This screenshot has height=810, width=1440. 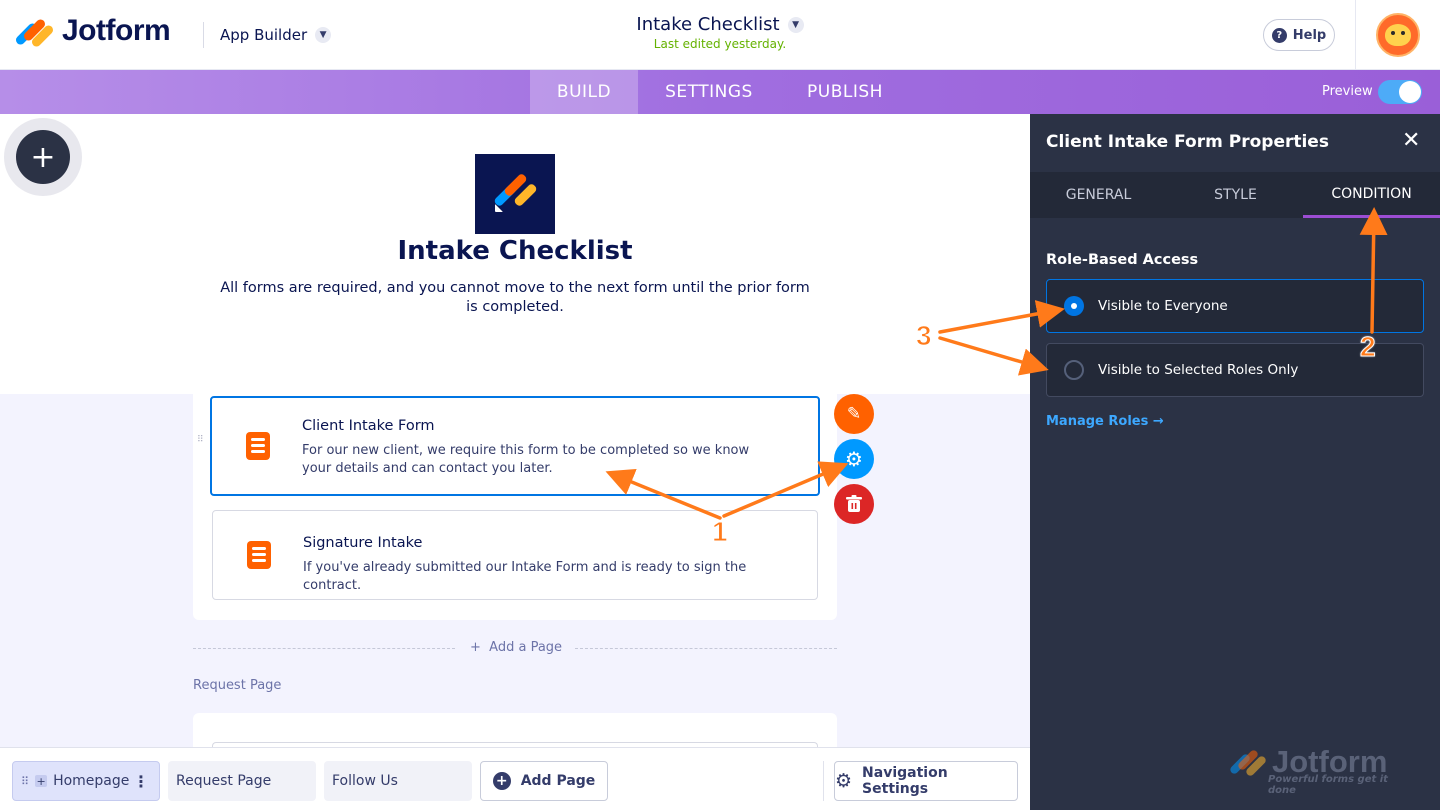 I want to click on request-page-label: Request Page, so click(x=237, y=685).